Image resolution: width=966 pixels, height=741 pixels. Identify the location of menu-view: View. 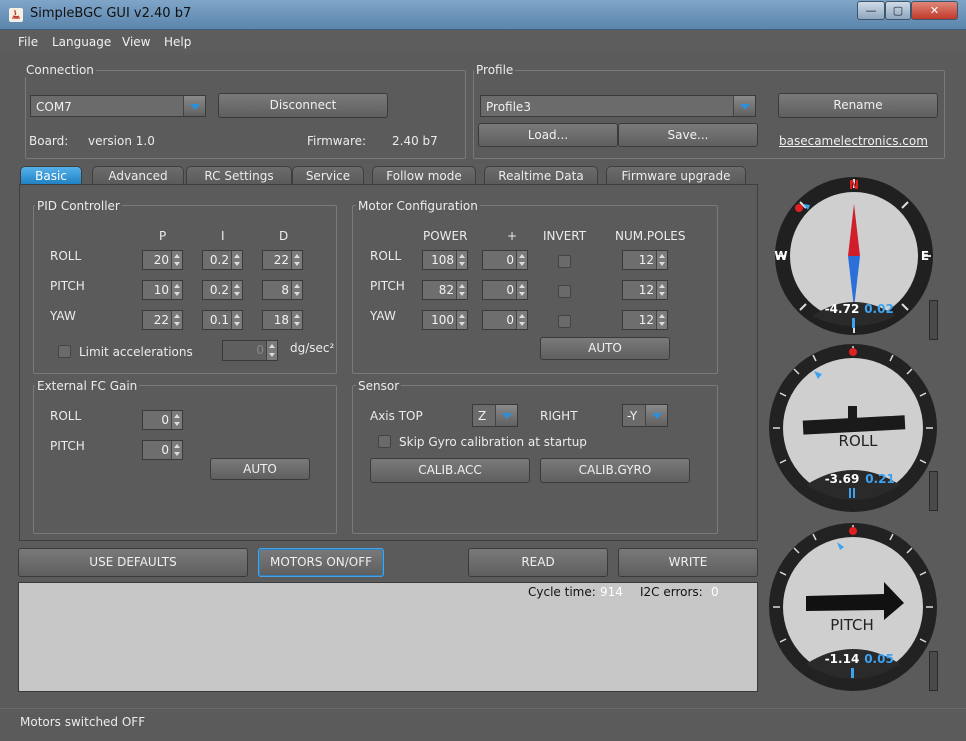
(136, 42).